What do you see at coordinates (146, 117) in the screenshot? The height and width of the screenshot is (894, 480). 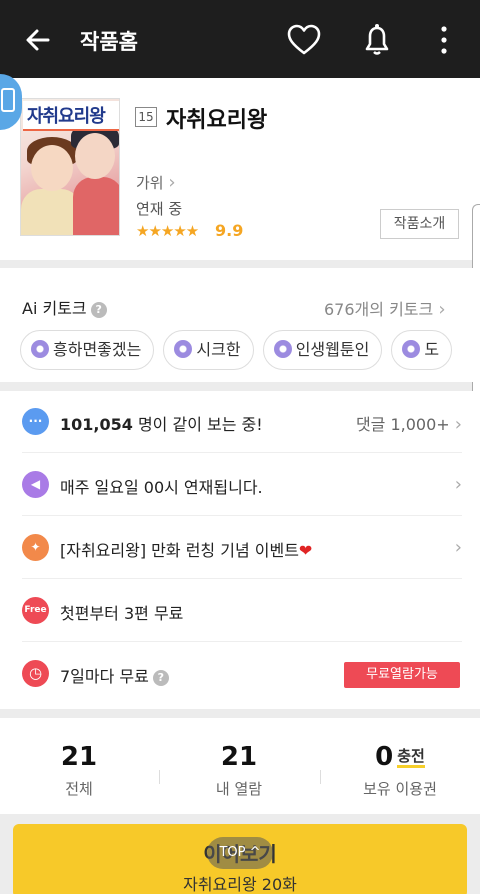 I see `age-rating-badge: 15` at bounding box center [146, 117].